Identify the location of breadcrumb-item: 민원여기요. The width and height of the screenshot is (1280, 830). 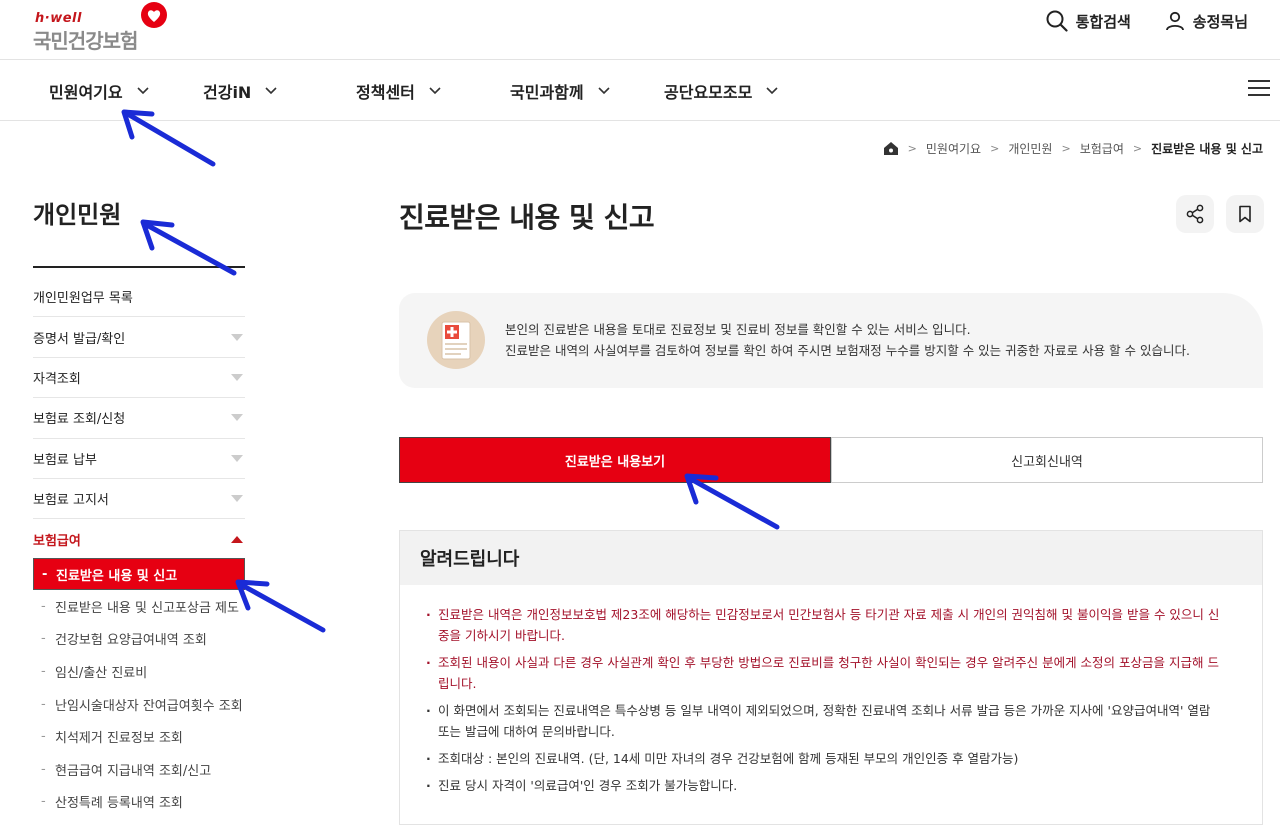
(953, 148).